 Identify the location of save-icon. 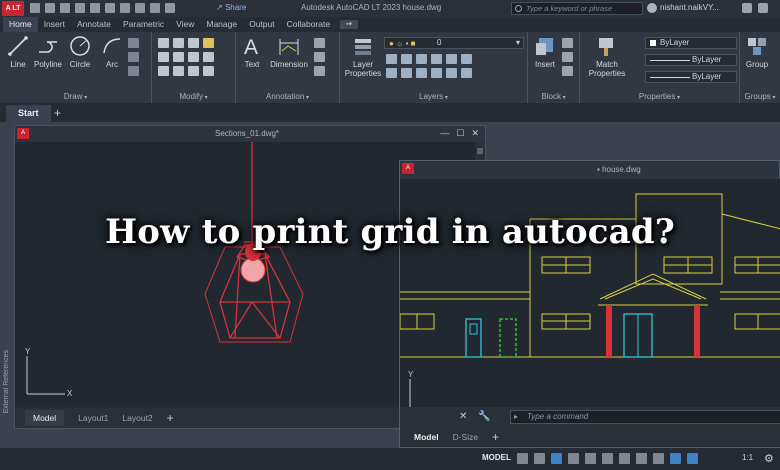
(65, 8).